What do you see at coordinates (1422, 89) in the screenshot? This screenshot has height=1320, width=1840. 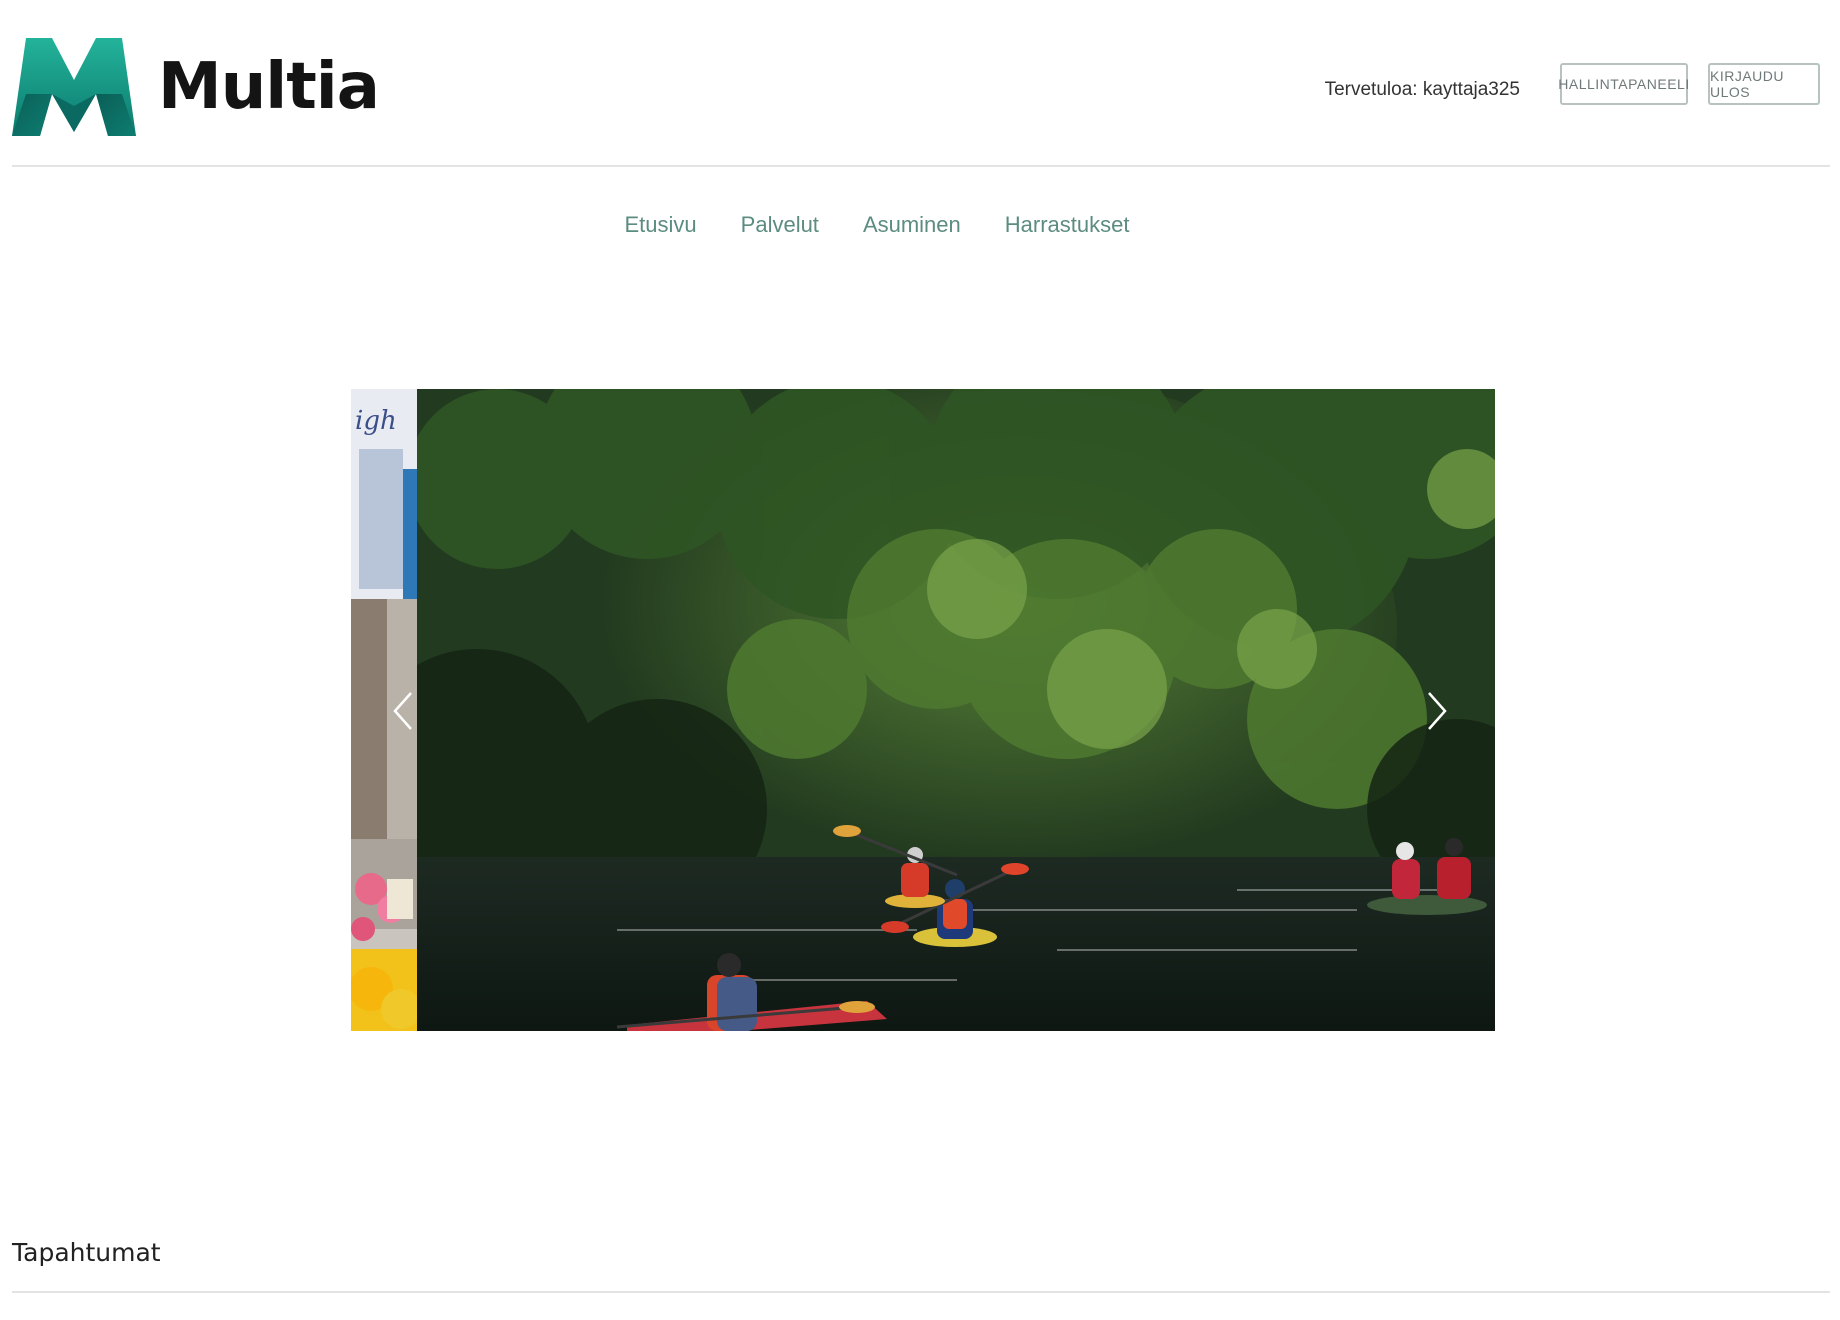 I see `welcome-text: Tervetuloa: kayttaja325` at bounding box center [1422, 89].